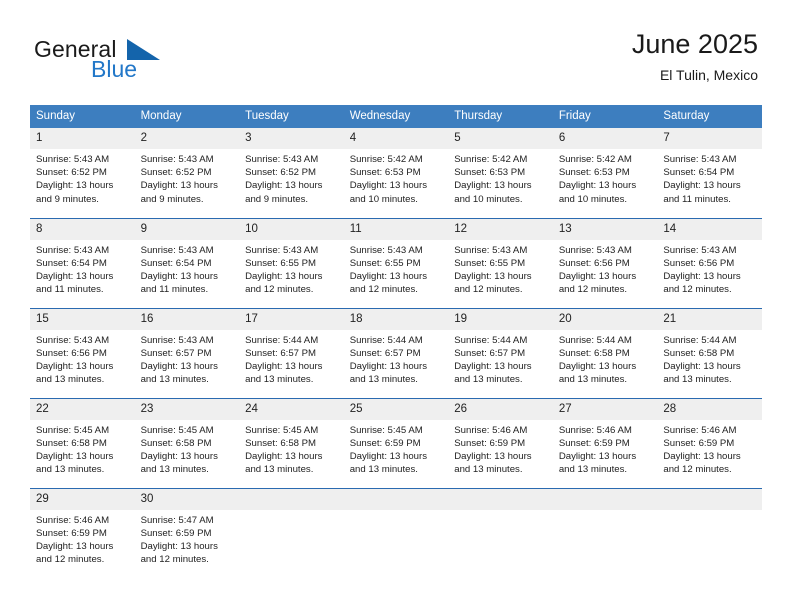 The height and width of the screenshot is (612, 792). I want to click on daylight-text-line2: and 12 minutes., so click(174, 560).